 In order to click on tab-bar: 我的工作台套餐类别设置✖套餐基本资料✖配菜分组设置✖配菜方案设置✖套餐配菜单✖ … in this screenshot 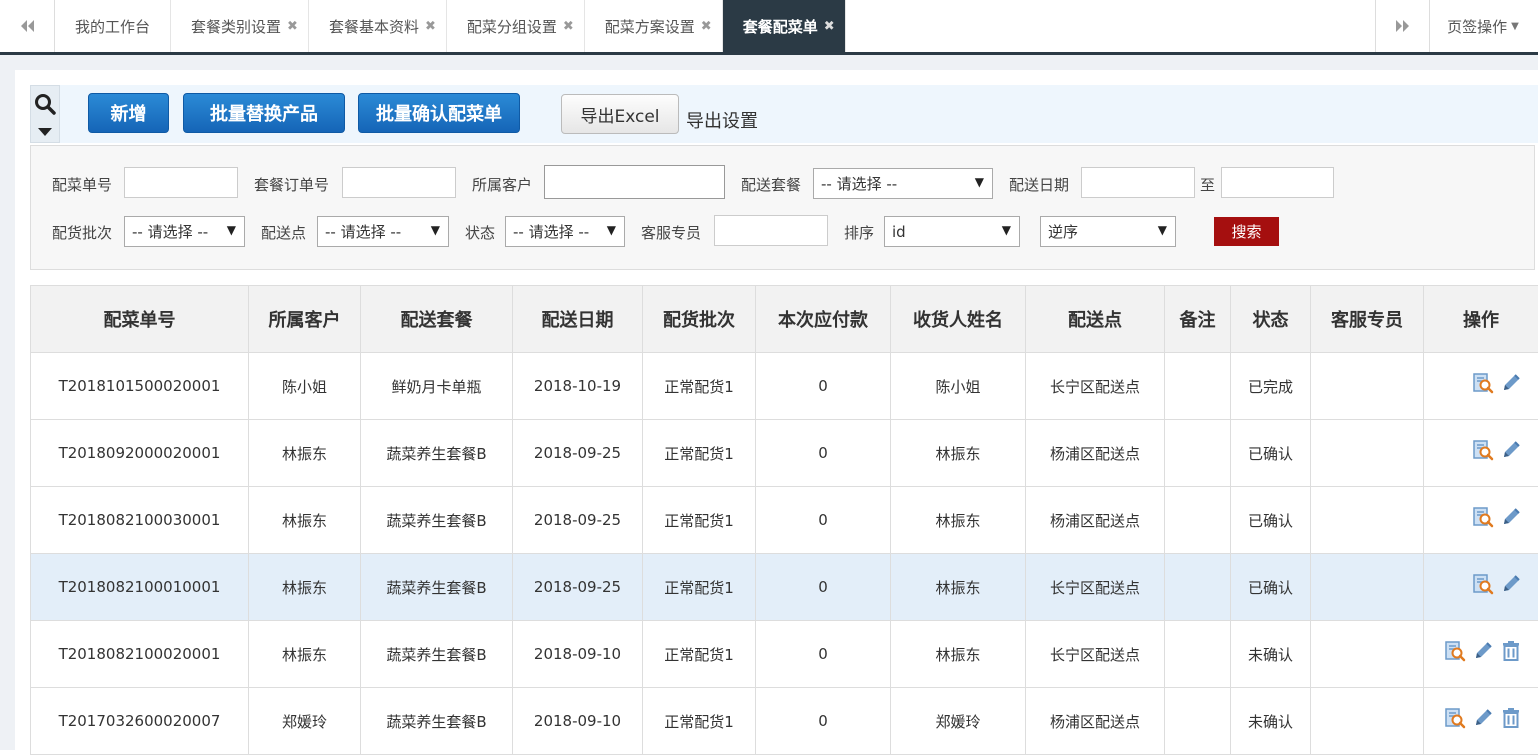, I will do `click(769, 27)`.